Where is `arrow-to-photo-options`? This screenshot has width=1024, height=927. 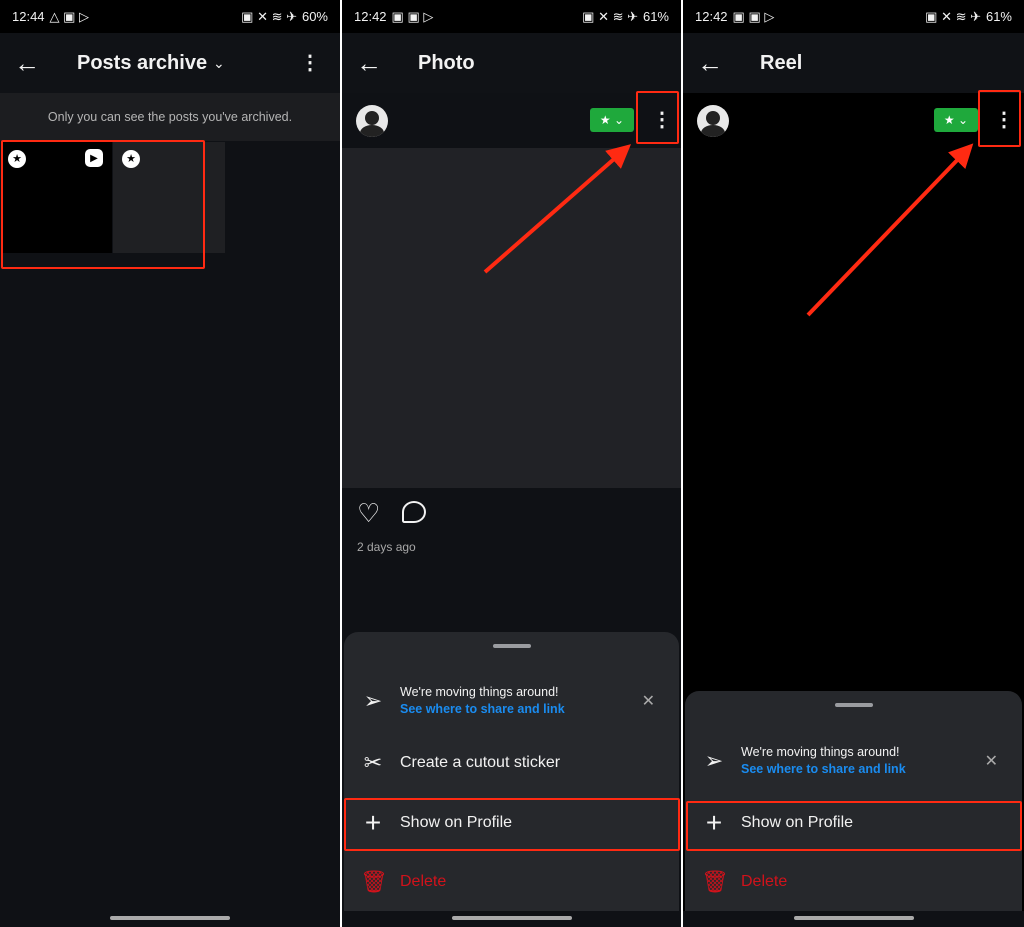 arrow-to-photo-options is located at coordinates (557, 209).